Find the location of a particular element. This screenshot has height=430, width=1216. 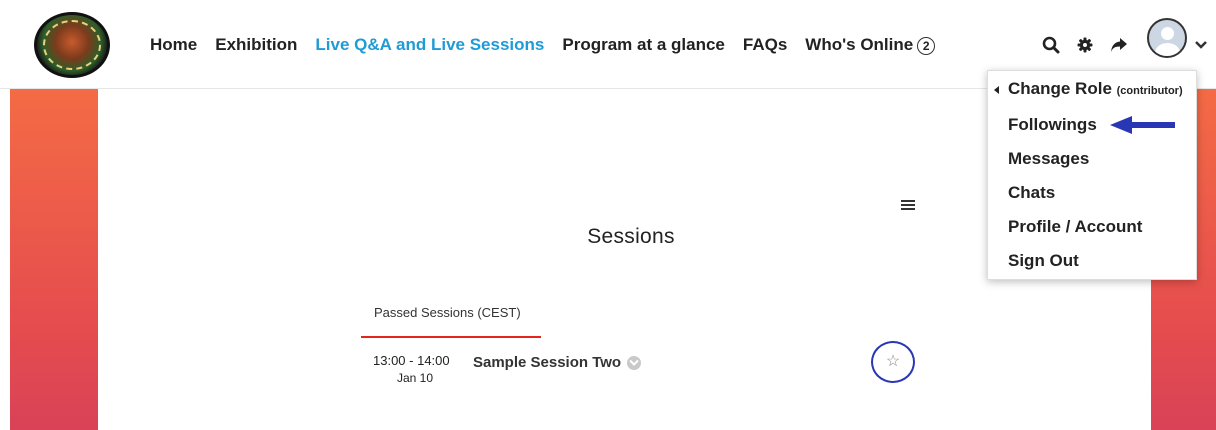

share-icon is located at coordinates (1119, 45).